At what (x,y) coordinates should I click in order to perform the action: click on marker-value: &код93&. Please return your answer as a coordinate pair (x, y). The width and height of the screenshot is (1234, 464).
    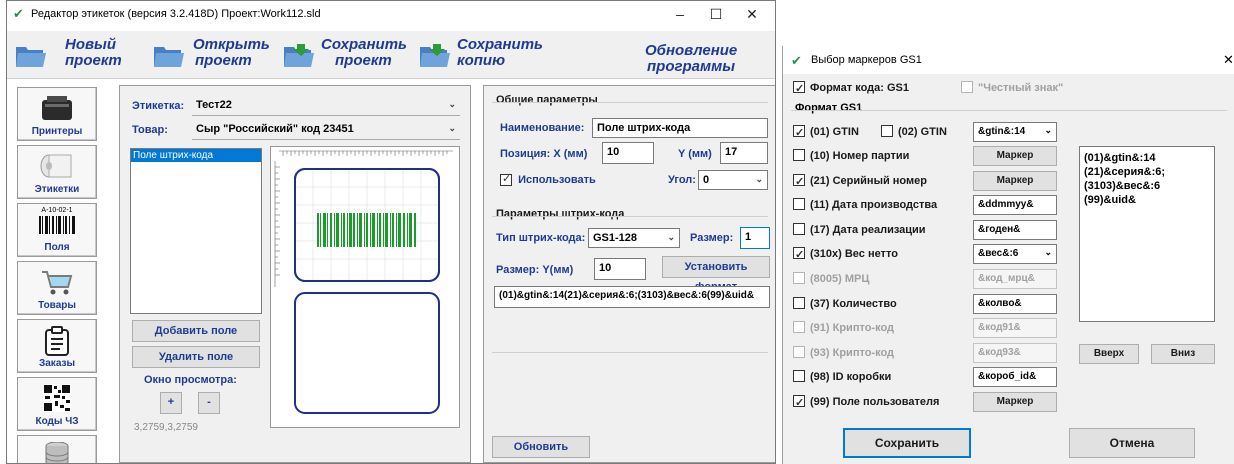
    Looking at the image, I should click on (999, 352).